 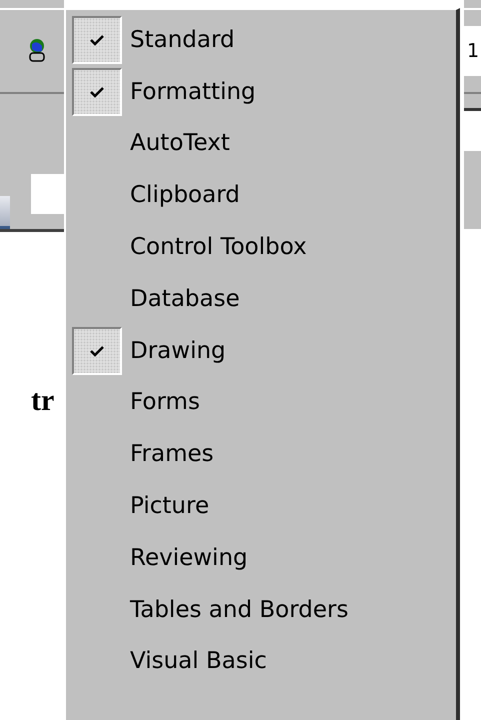 I want to click on menu-item: Reviewing, so click(x=261, y=558).